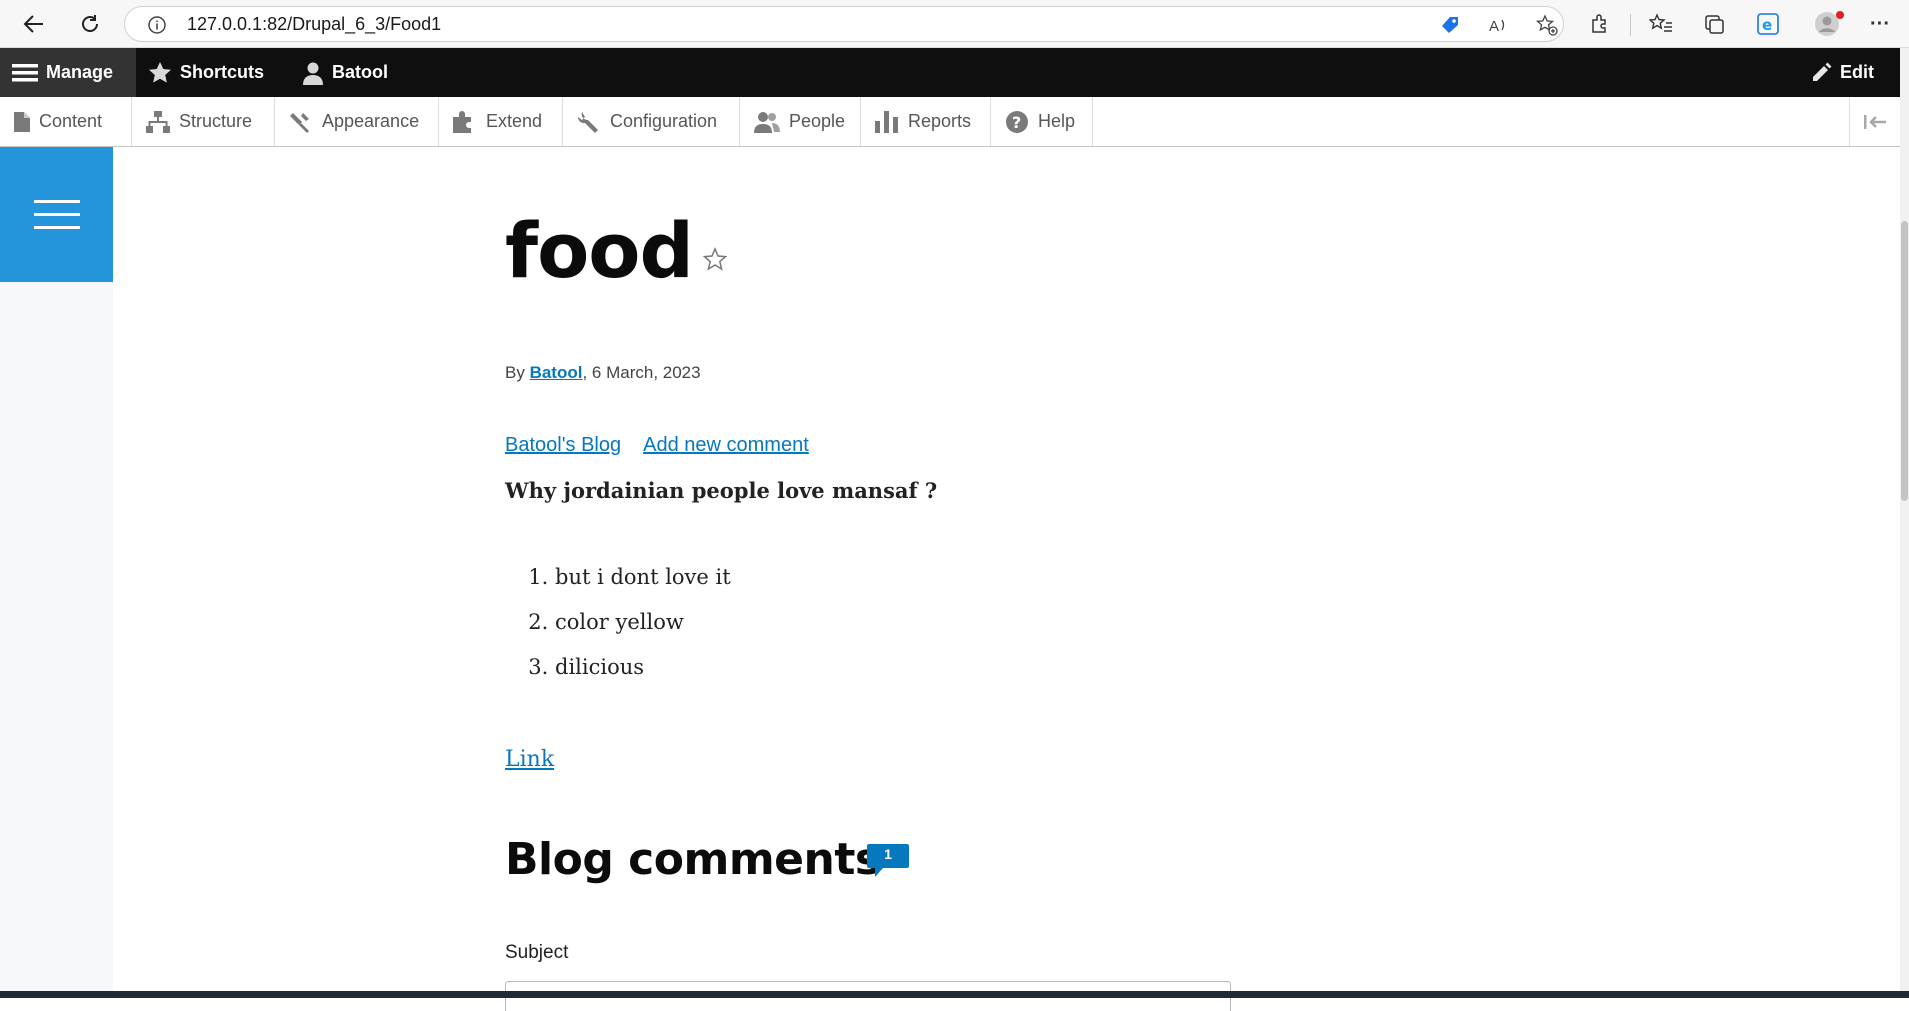 The height and width of the screenshot is (1011, 1909). I want to click on main-menu-toggle, so click(56, 214).